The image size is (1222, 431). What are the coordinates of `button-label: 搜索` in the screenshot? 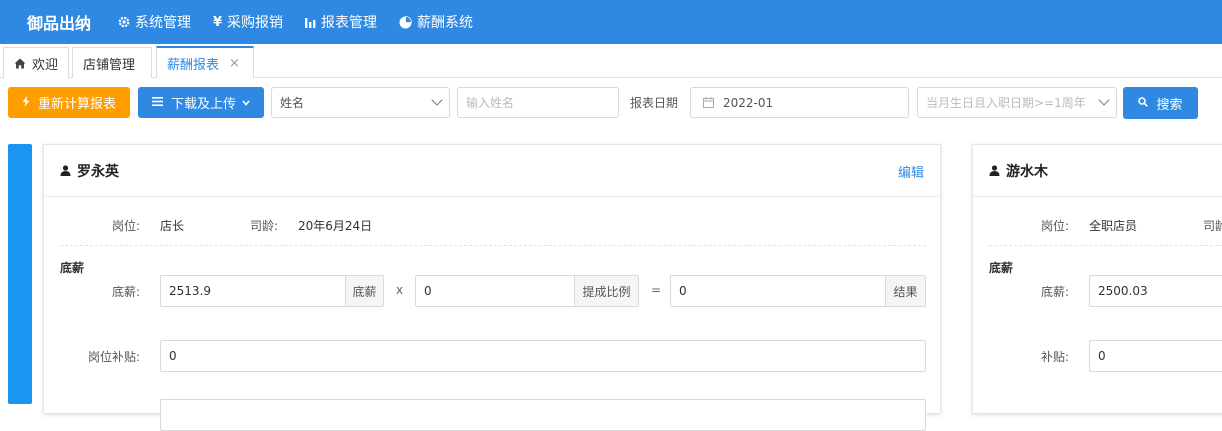 It's located at (1169, 105).